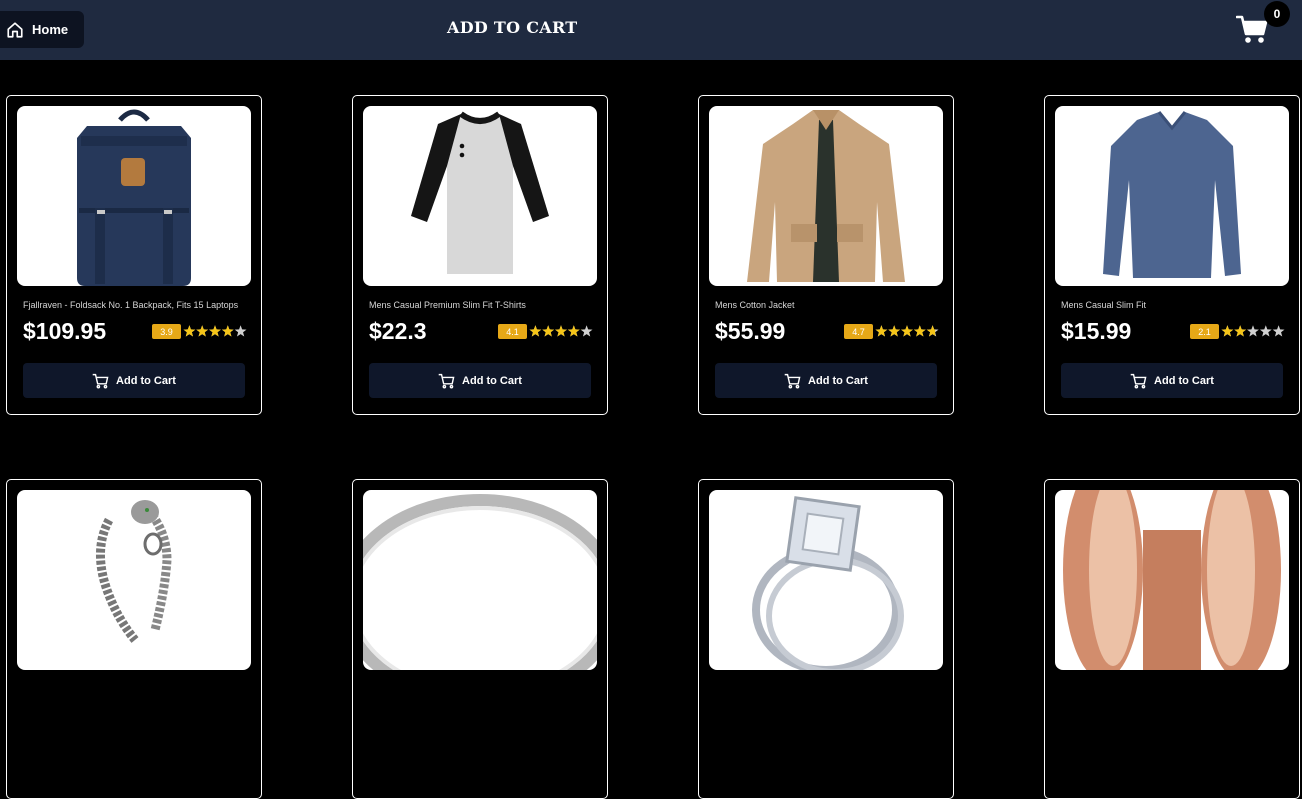 The image size is (1302, 799). I want to click on rating-badge: 2.1, so click(1204, 331).